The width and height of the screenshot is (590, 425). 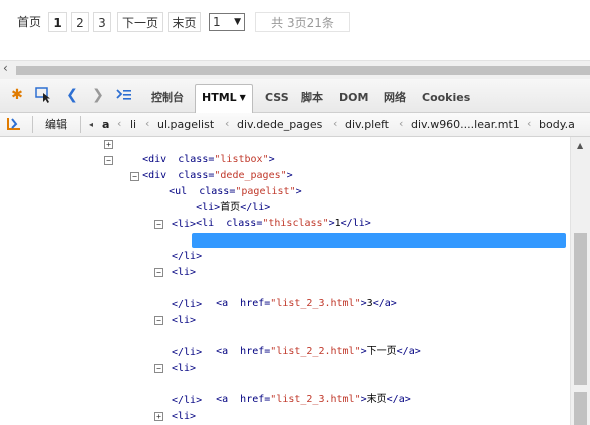 I want to click on edit-mode-icon, so click(x=15, y=124).